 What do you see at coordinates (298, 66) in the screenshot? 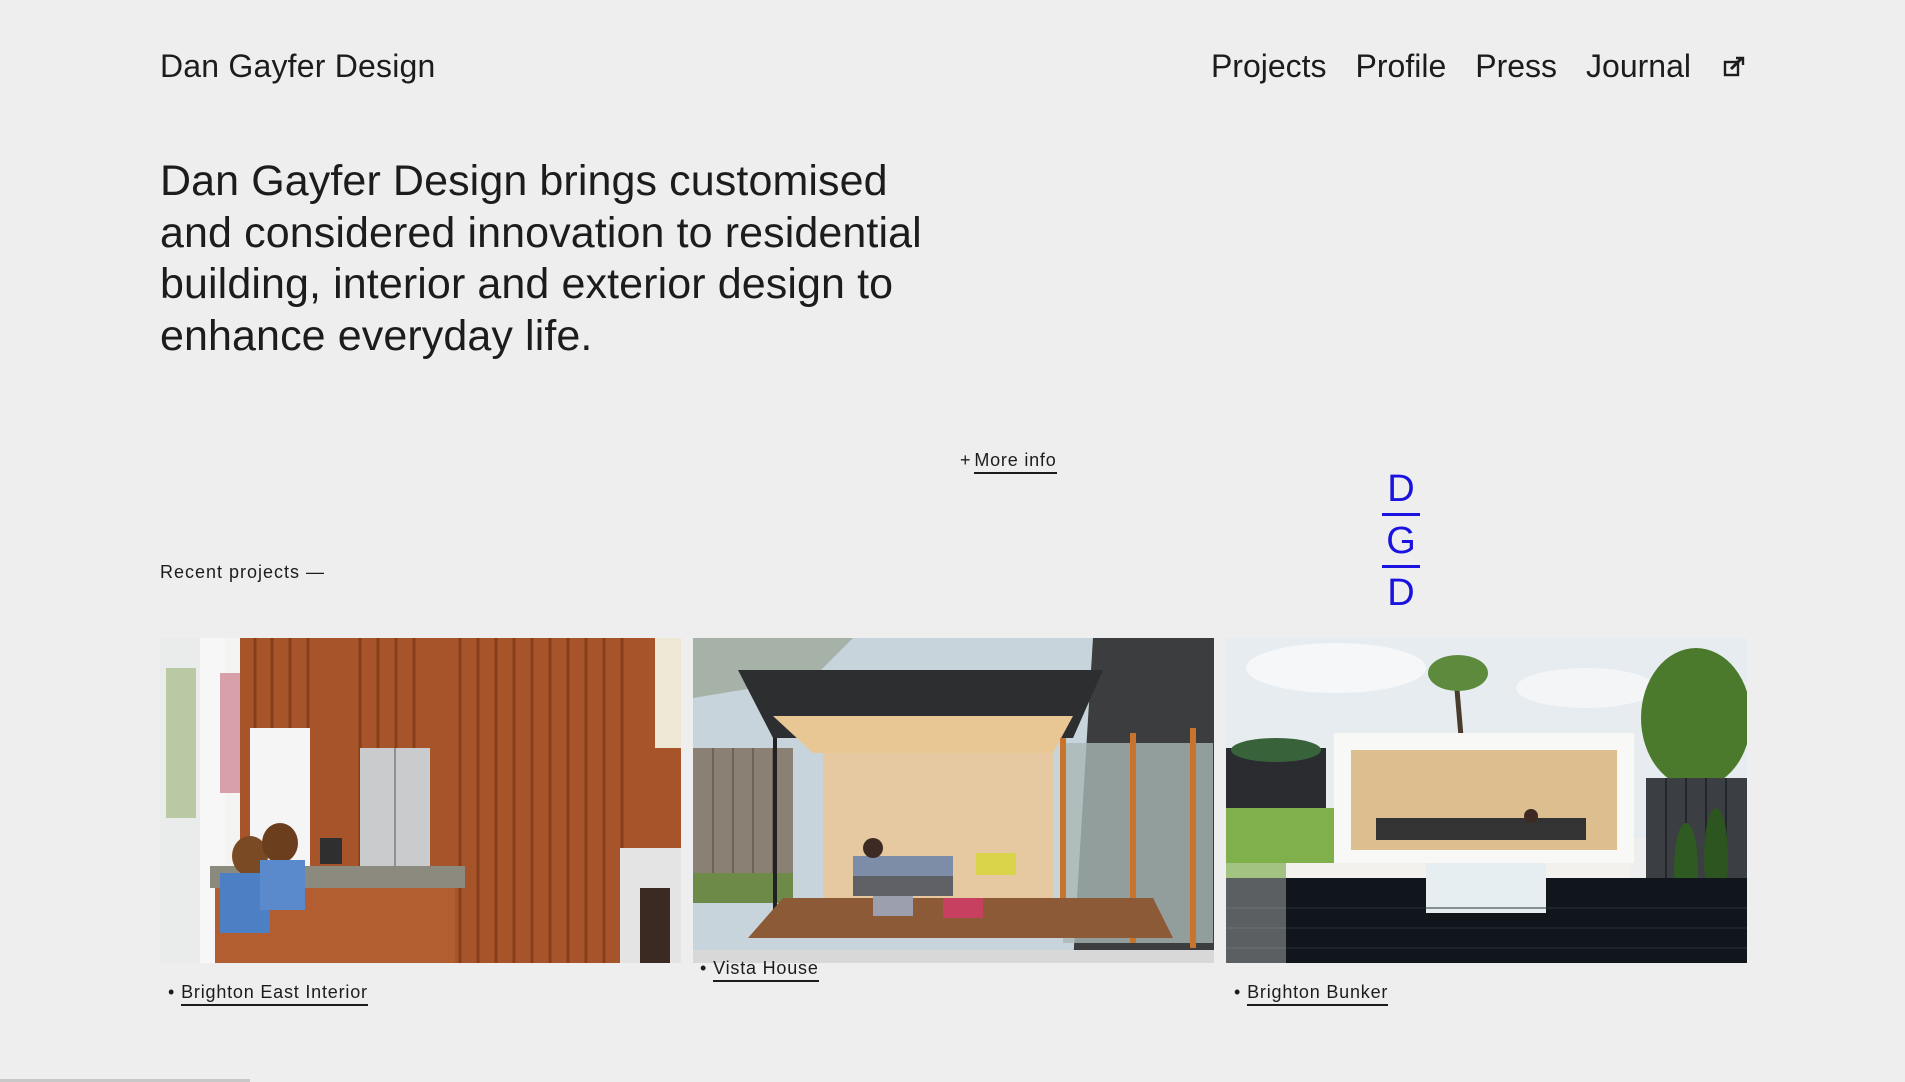
I see `brand-logo-link: Dan Gayfer Design` at bounding box center [298, 66].